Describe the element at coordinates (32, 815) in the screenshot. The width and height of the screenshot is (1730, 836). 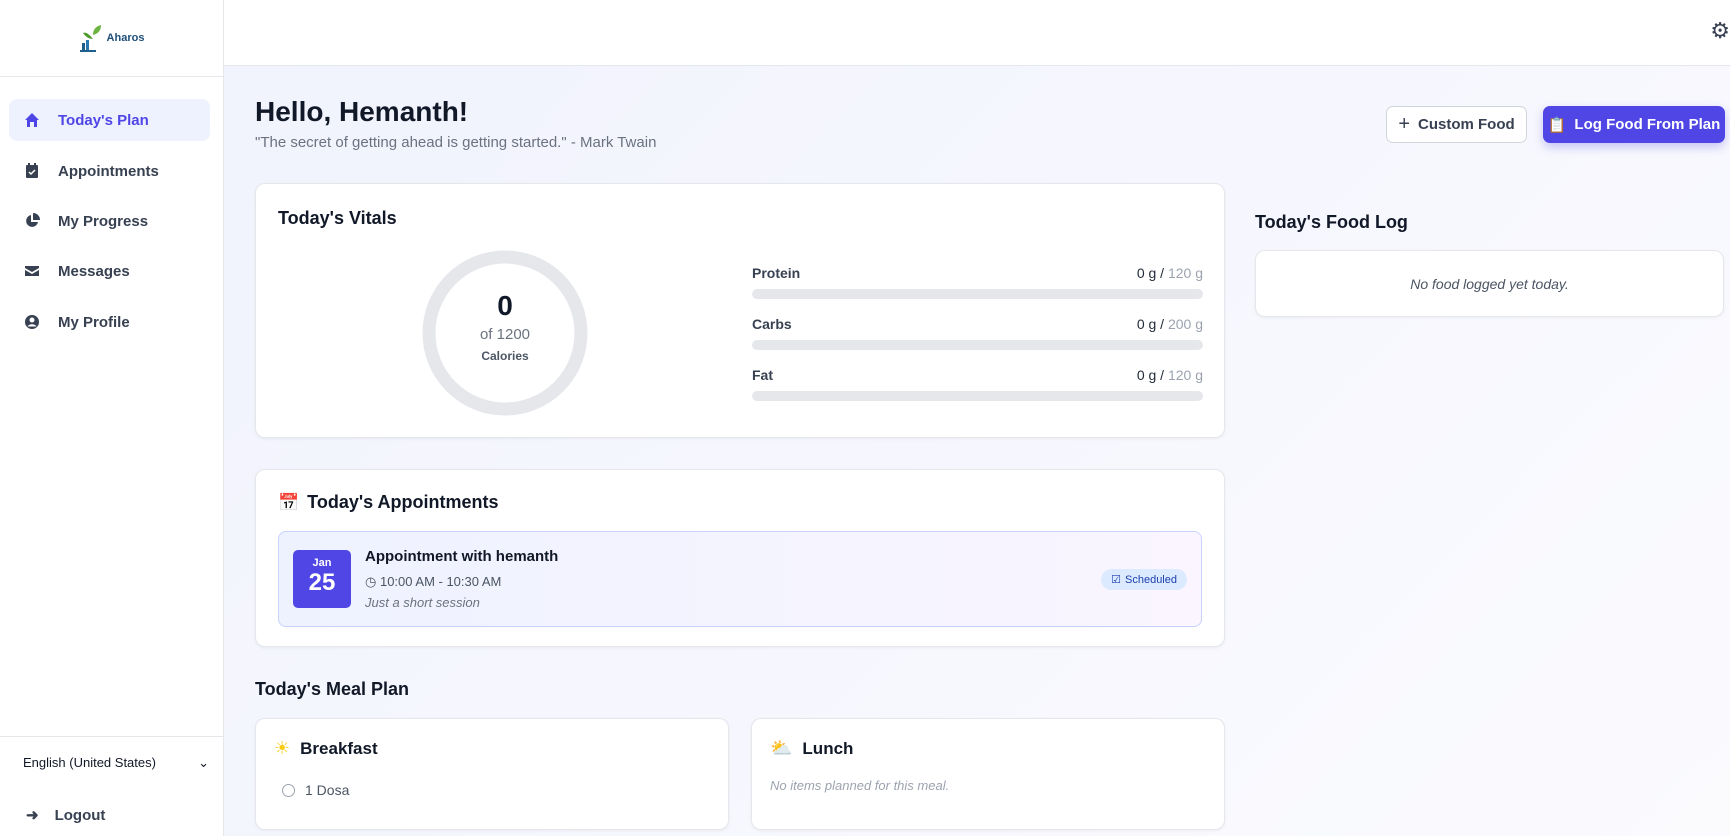
I see `sign-out-icon: ➜` at that location.